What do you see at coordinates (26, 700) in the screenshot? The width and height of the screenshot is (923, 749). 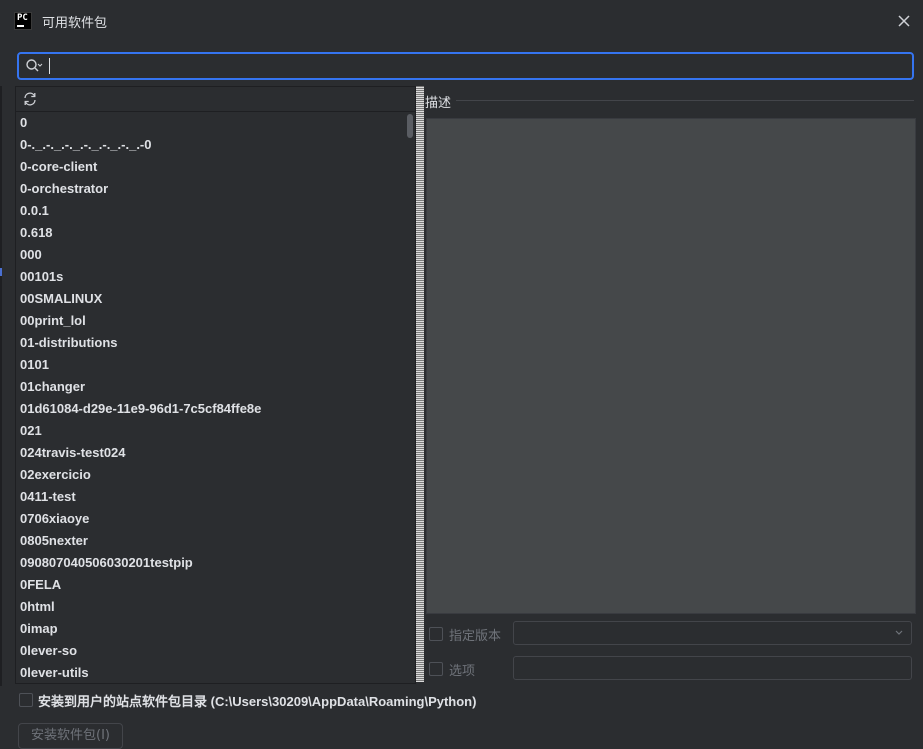 I see `user-site-checkbox` at bounding box center [26, 700].